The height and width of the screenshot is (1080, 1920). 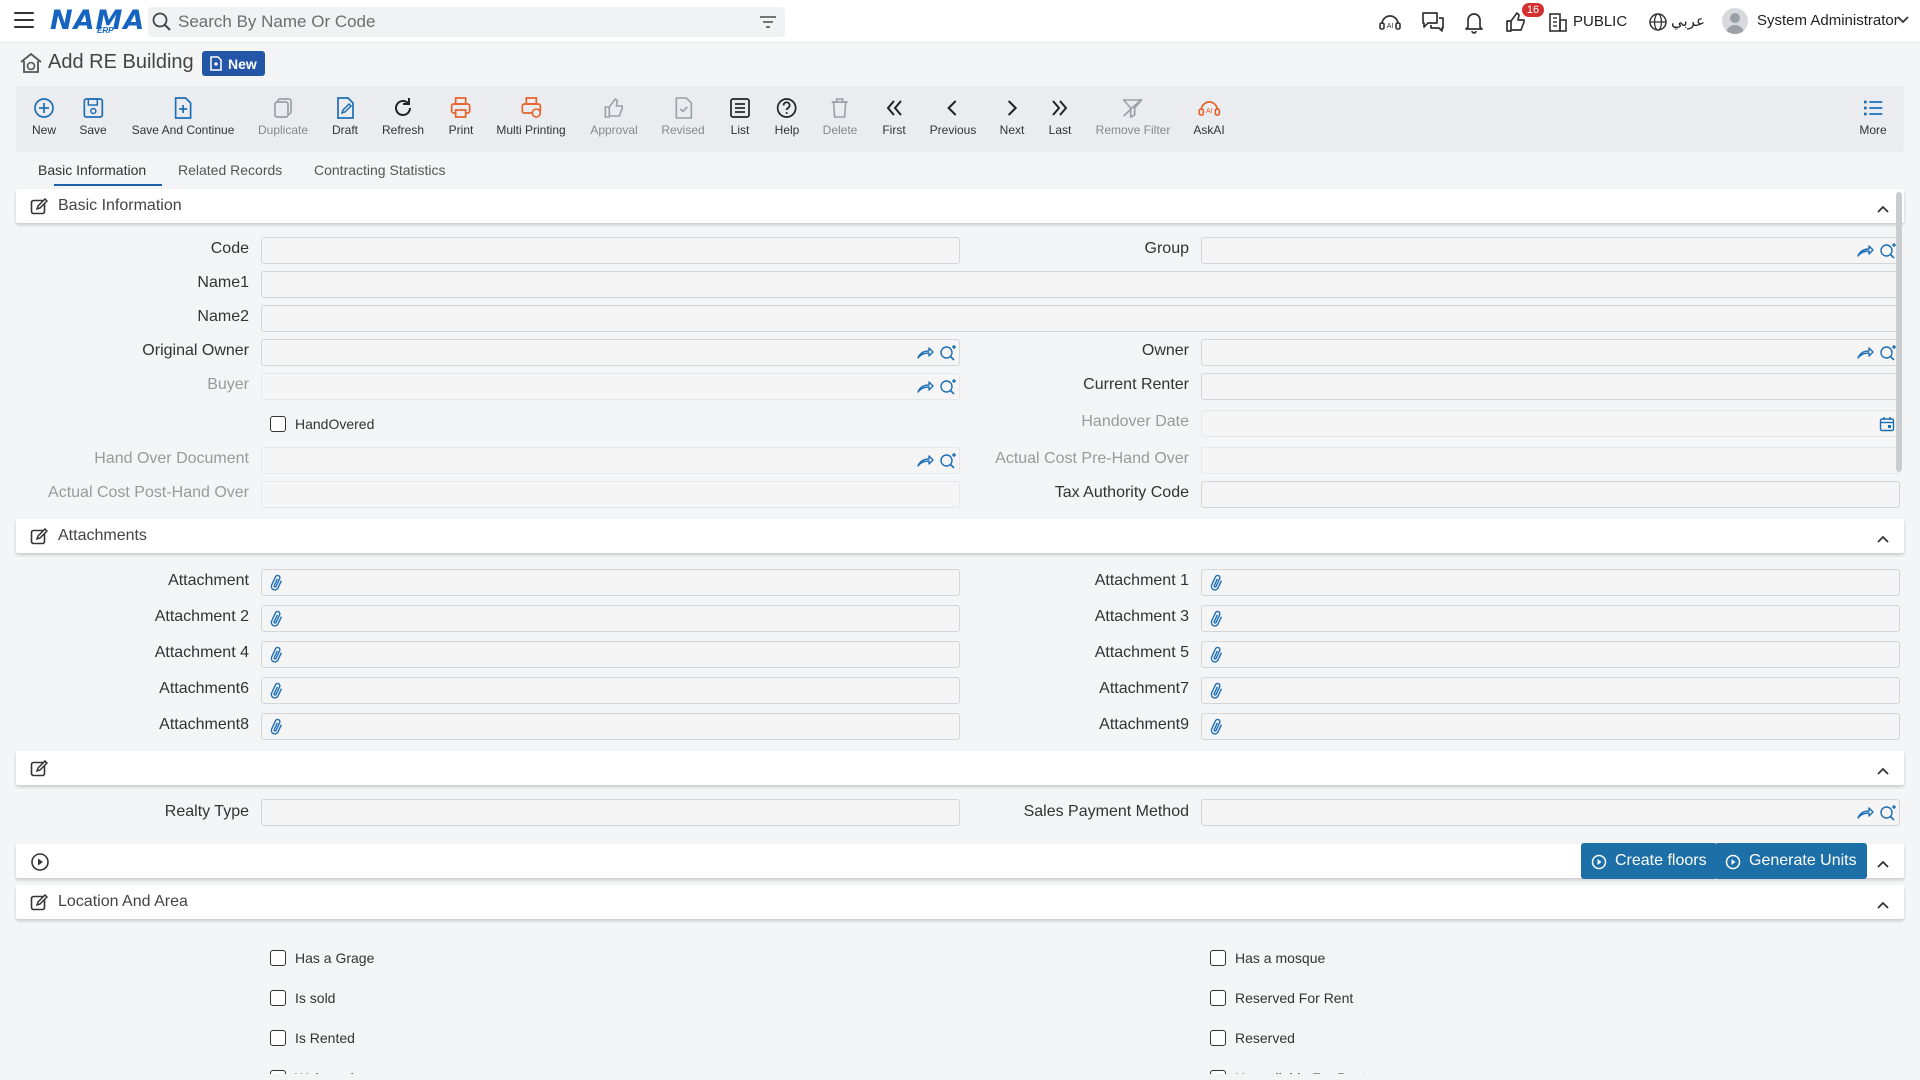 I want to click on chat-icon, so click(x=1433, y=24).